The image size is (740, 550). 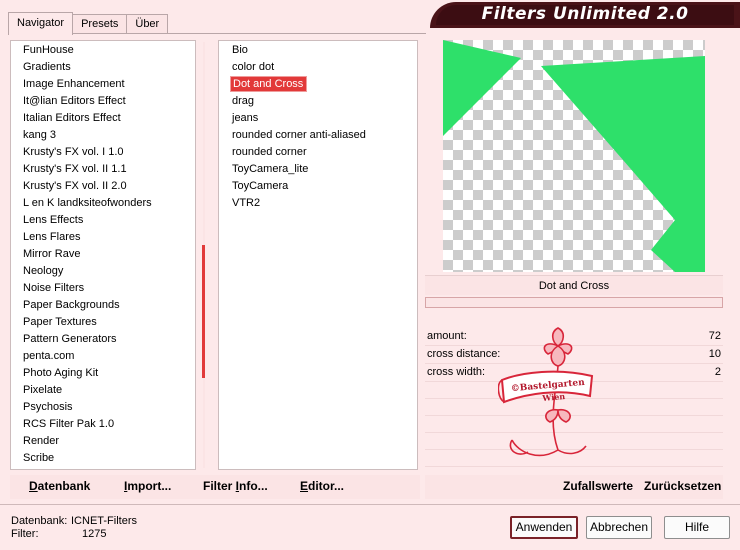 What do you see at coordinates (103, 271) in the screenshot?
I see `category-item: Neology` at bounding box center [103, 271].